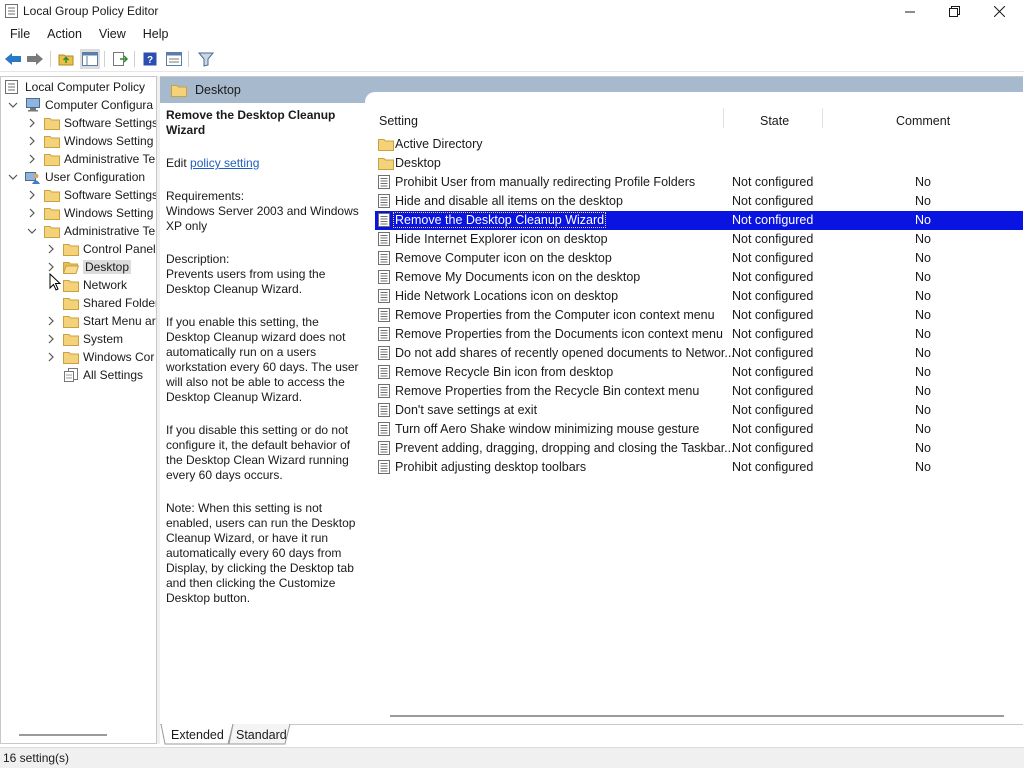 This screenshot has width=1024, height=768. What do you see at coordinates (100, 303) in the screenshot?
I see `tree-item: Shared Folder` at bounding box center [100, 303].